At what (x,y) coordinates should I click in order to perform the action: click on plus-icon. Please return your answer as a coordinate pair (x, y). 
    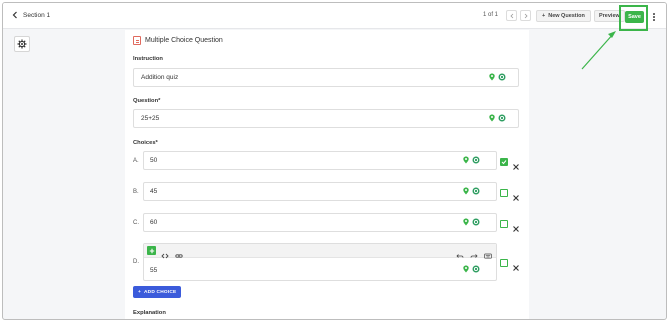
    Looking at the image, I should click on (151, 250).